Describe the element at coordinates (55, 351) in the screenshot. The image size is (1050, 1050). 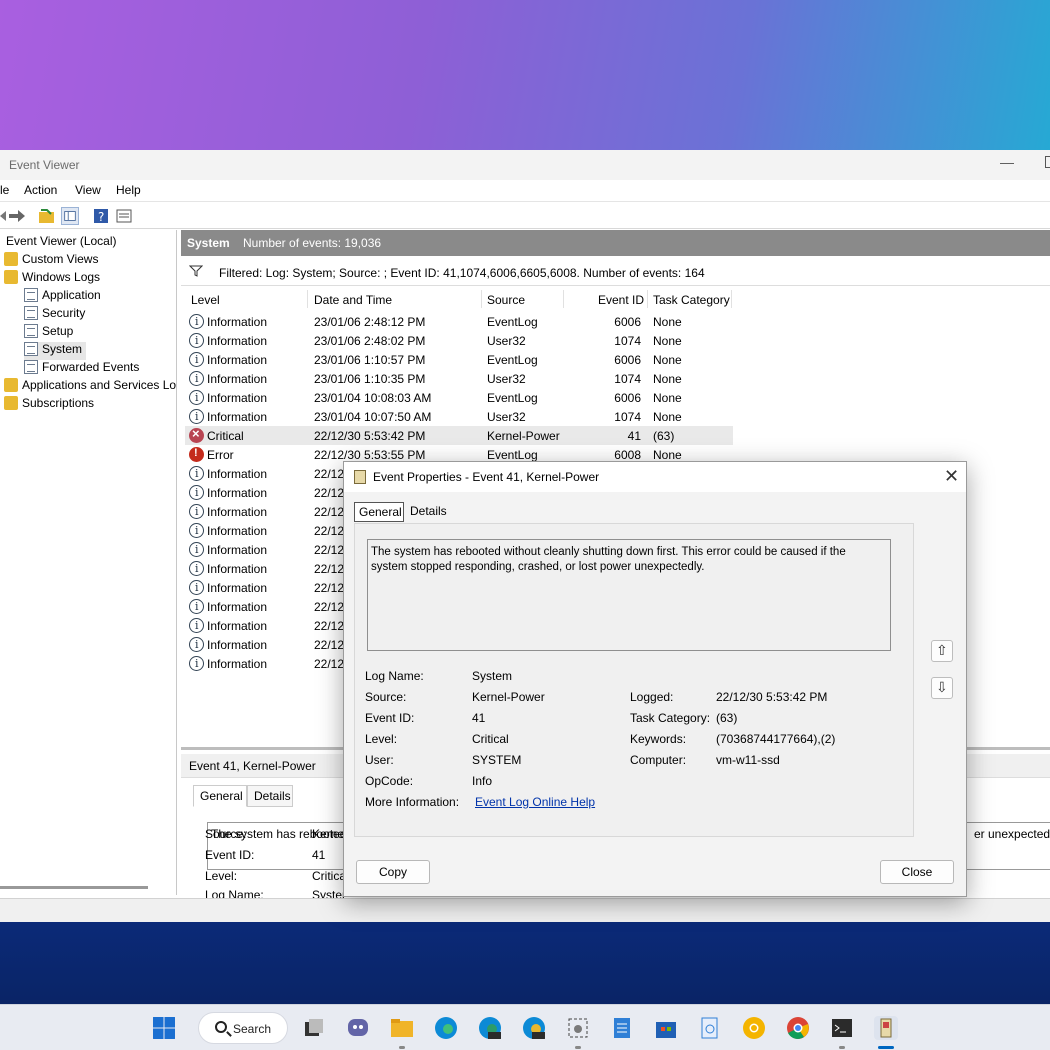
I see `tree-item-system: System` at that location.